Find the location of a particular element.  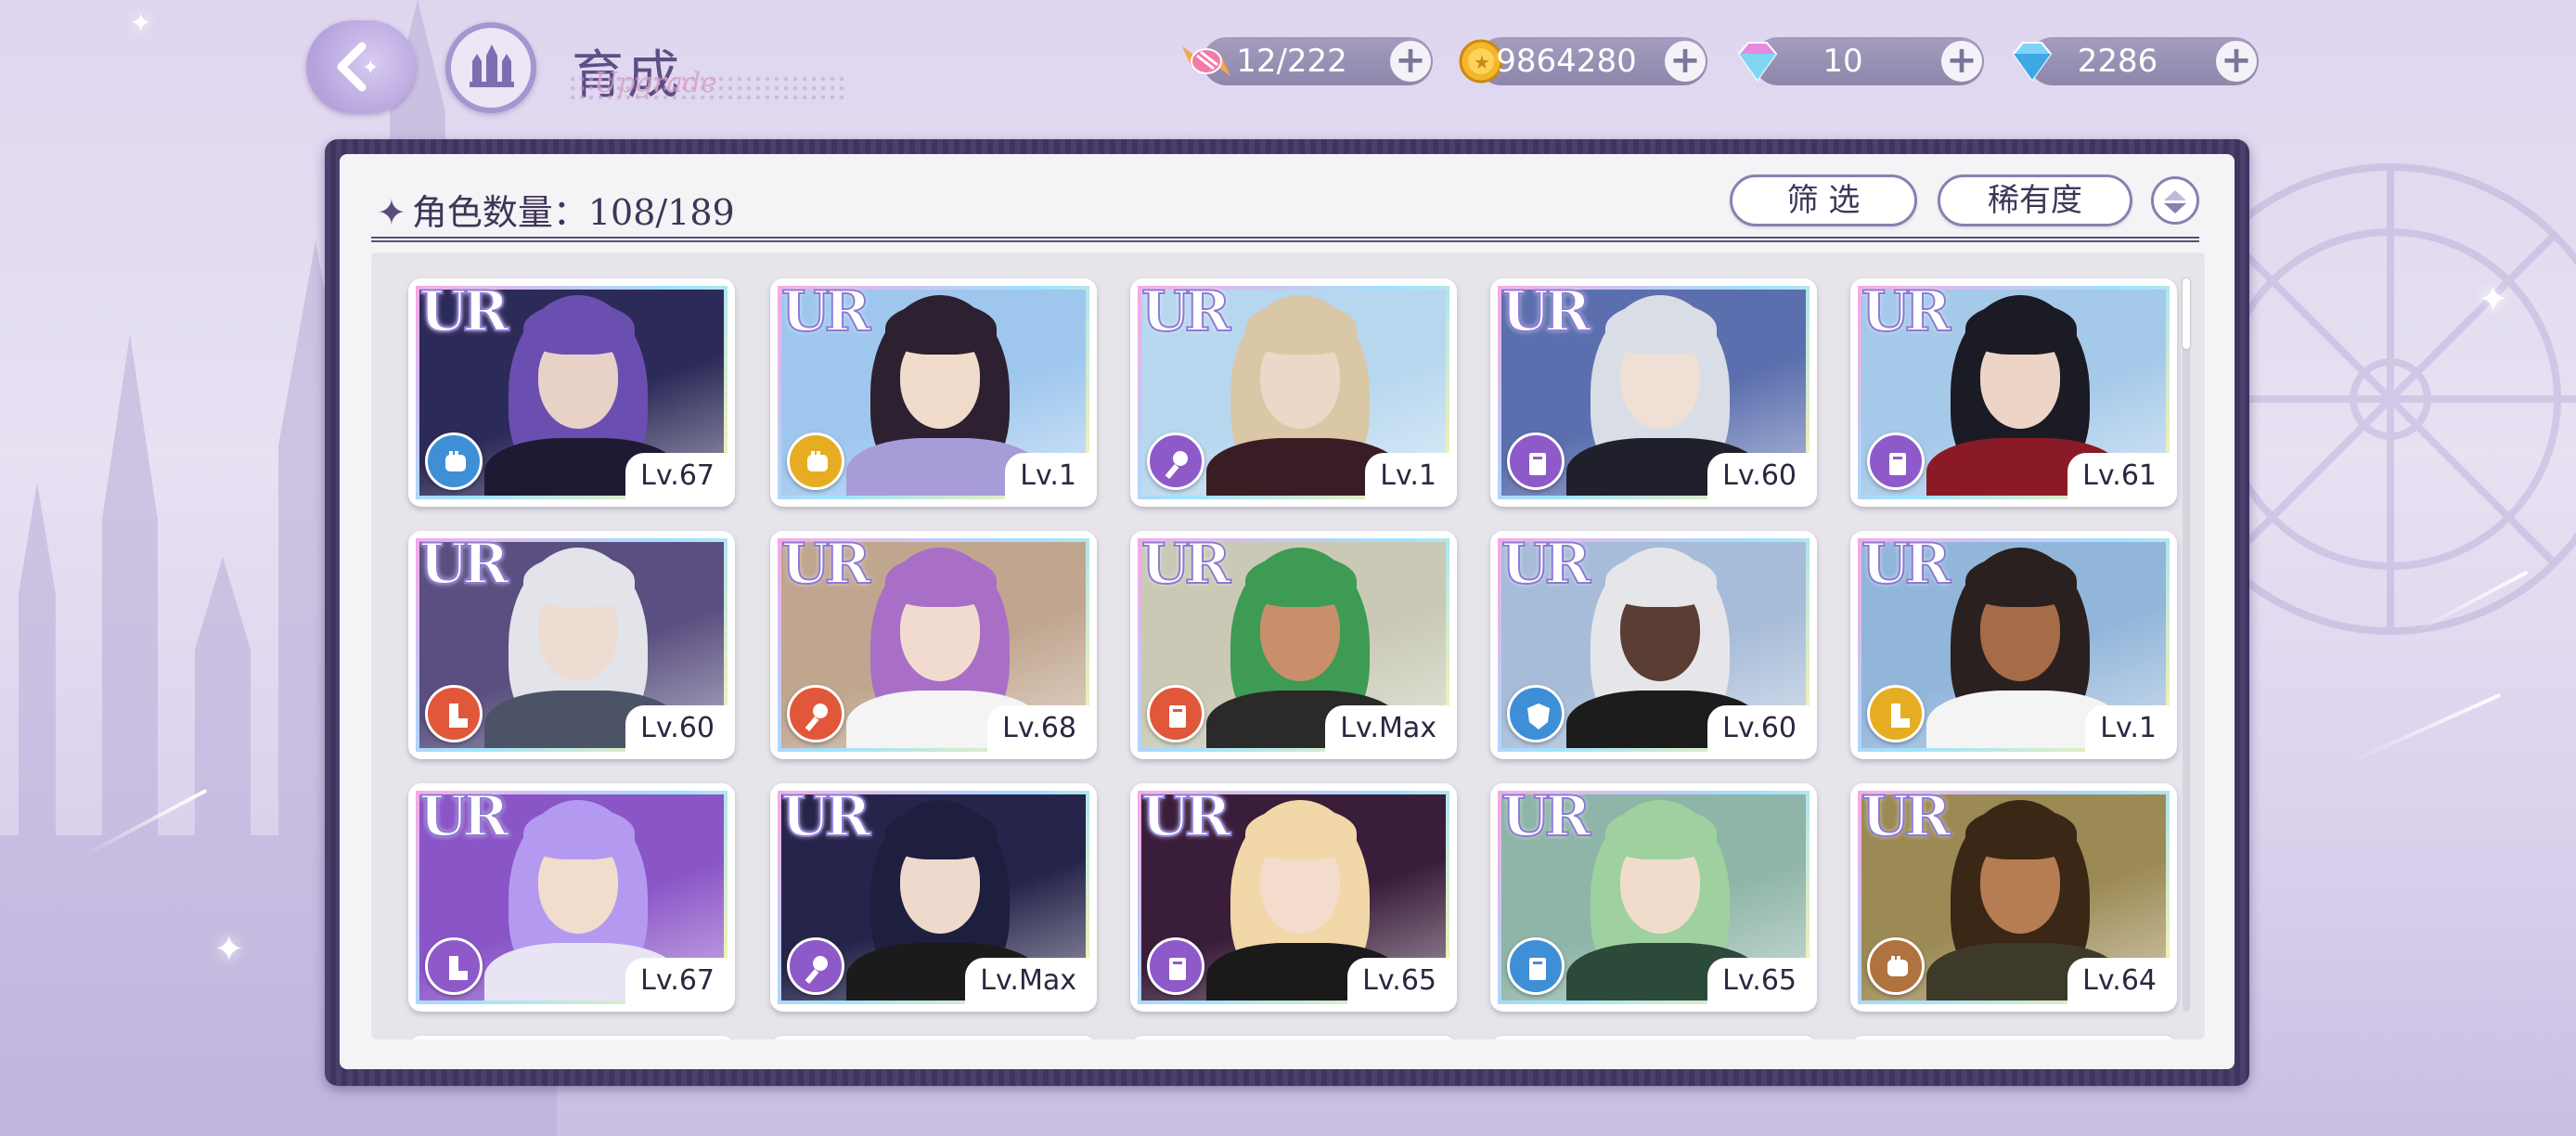

level-label: Lv.68 is located at coordinates (1038, 728).